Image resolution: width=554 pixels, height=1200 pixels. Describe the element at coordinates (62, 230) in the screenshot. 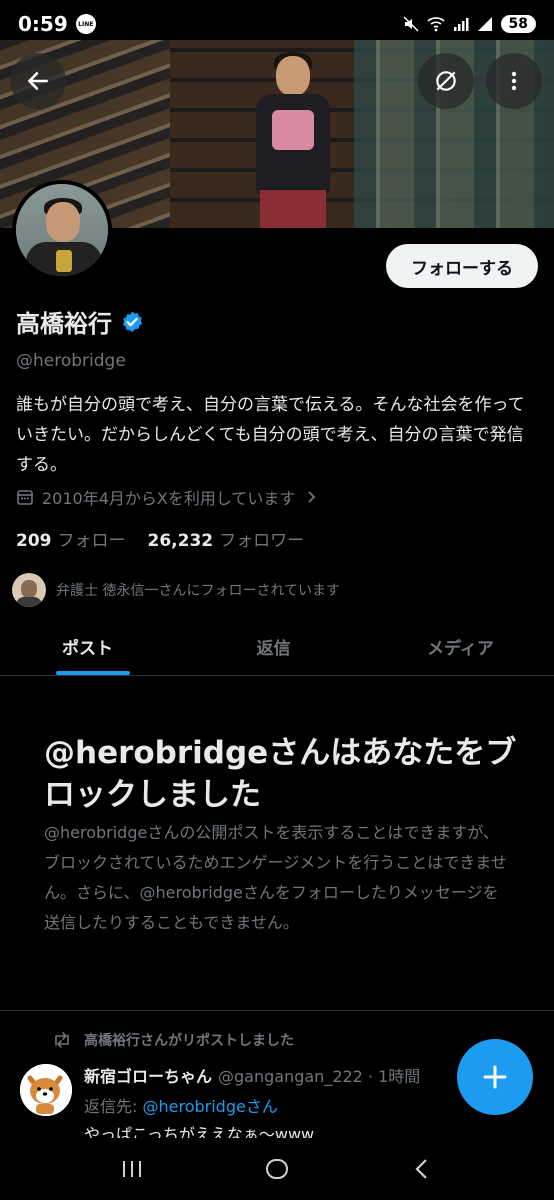

I see `profile-avatar` at that location.